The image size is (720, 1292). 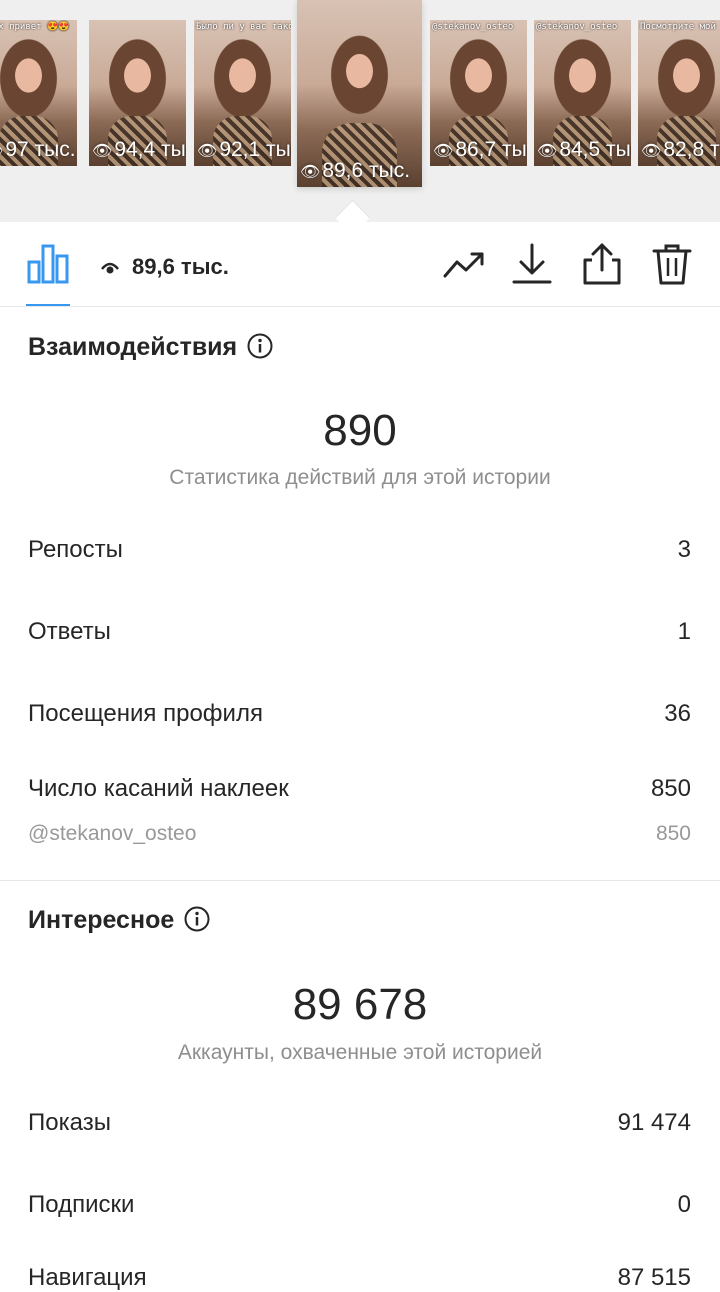 I want to click on viewers-tab: 89,6 тыс., so click(x=164, y=267).